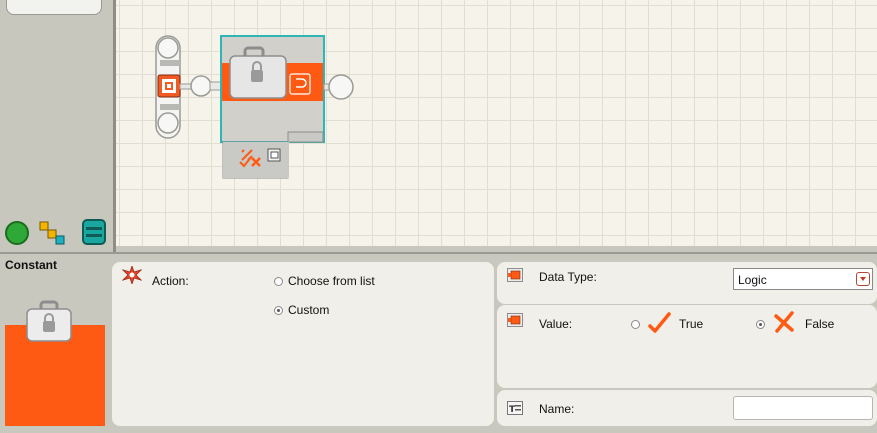 The width and height of the screenshot is (877, 433). Describe the element at coordinates (752, 280) in the screenshot. I see `data-type-value: Logic` at that location.